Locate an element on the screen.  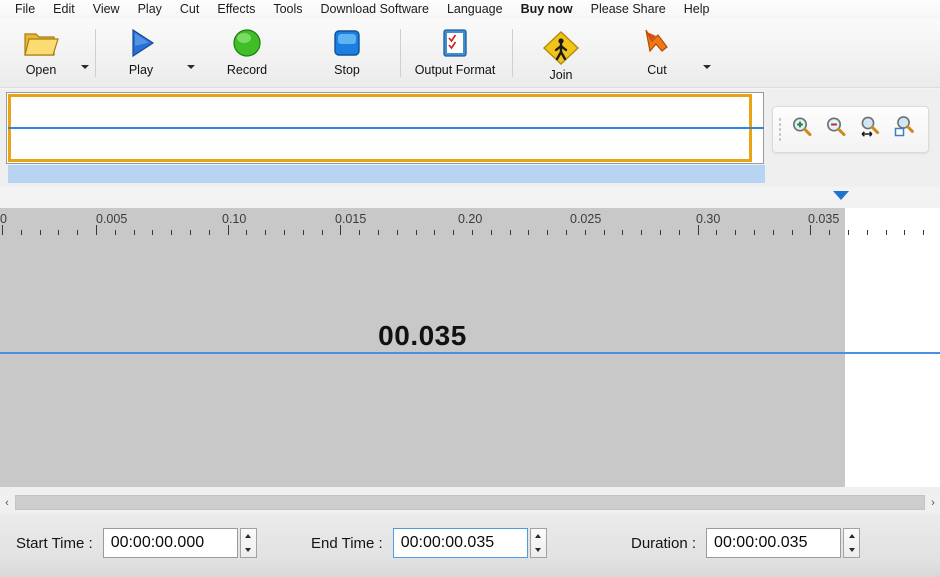
zoom-selection-button is located at coordinates (904, 130).